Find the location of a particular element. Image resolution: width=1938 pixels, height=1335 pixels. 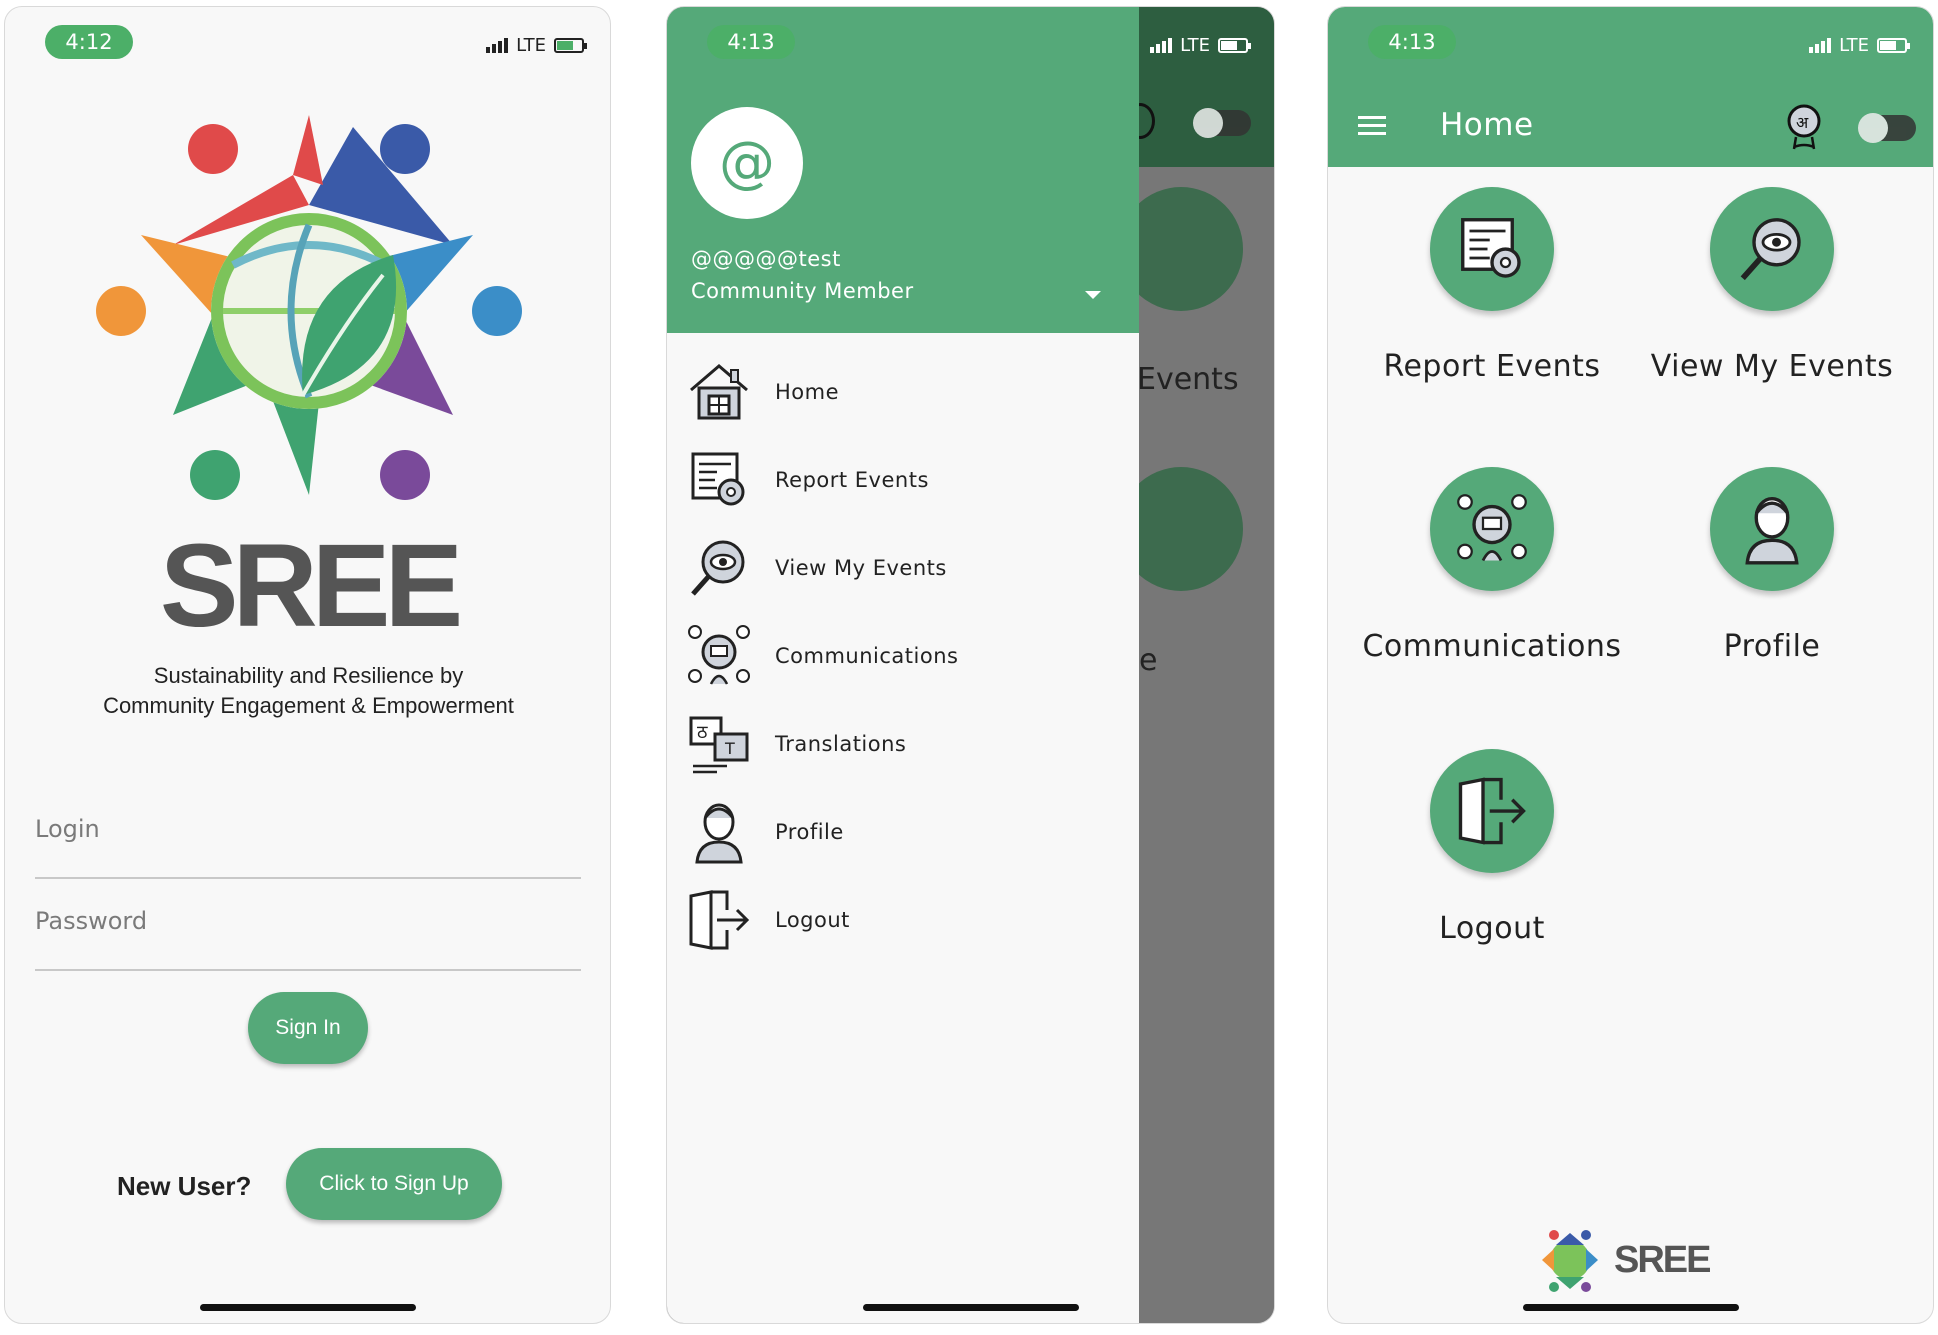

tile-label: Communications is located at coordinates (1492, 646).